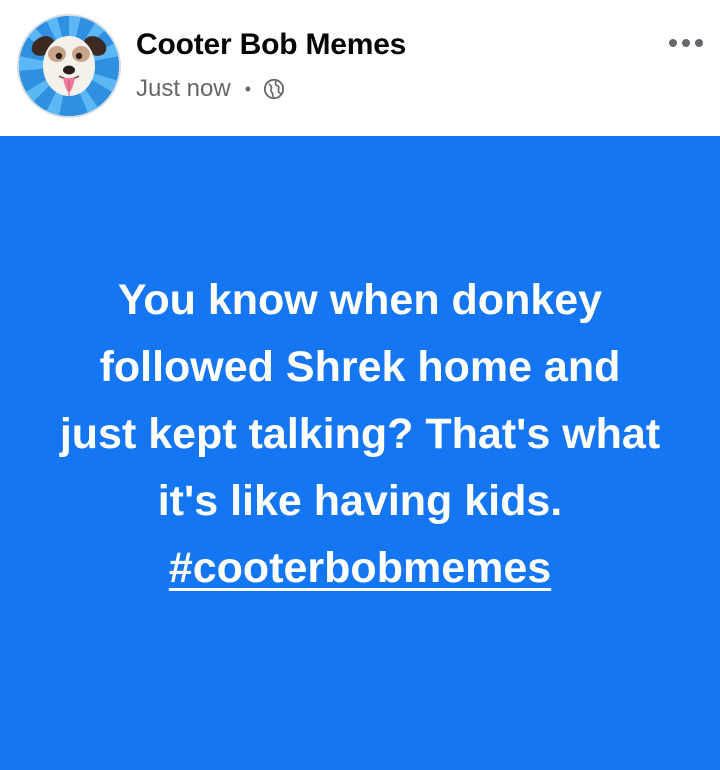 This screenshot has width=720, height=770. I want to click on avatar, so click(69, 66).